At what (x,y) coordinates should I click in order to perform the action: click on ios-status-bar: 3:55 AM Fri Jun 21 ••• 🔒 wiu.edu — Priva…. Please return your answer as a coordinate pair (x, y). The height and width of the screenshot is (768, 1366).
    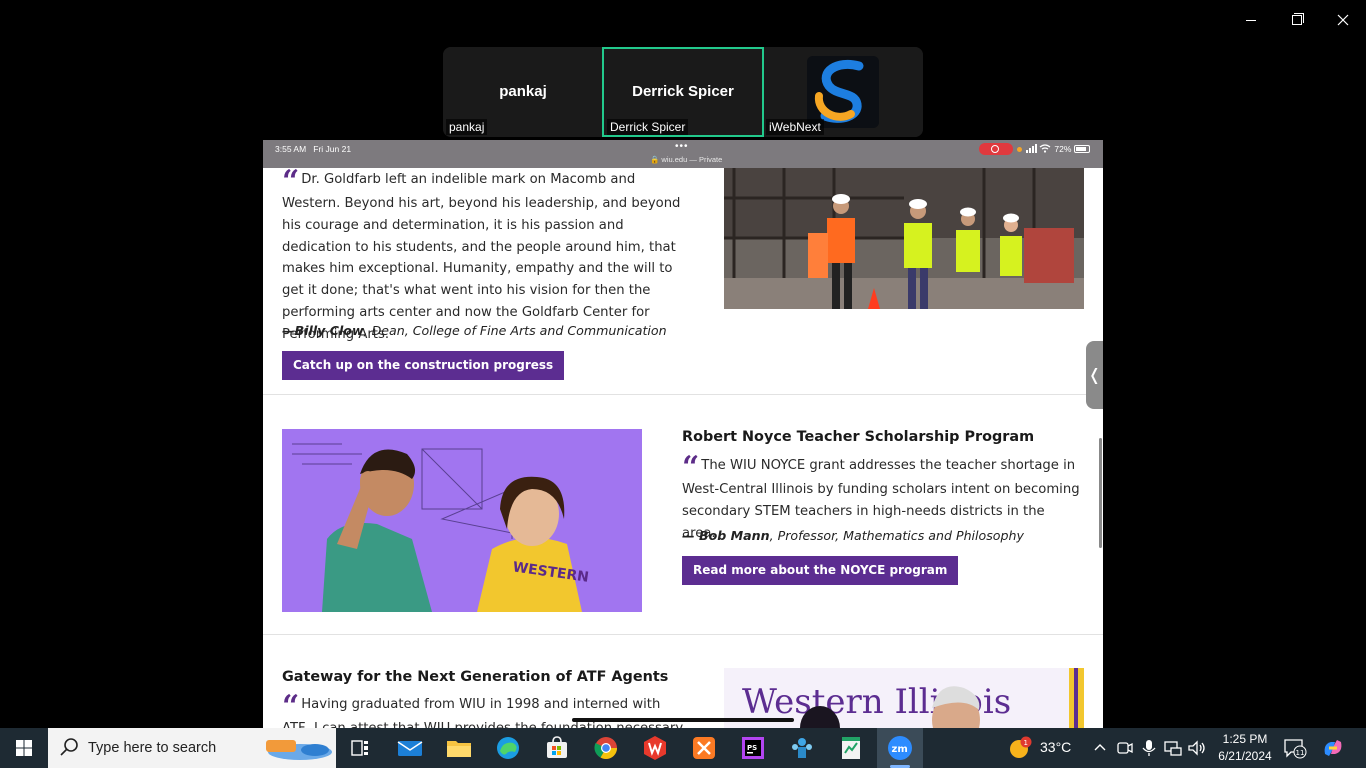
    Looking at the image, I should click on (683, 154).